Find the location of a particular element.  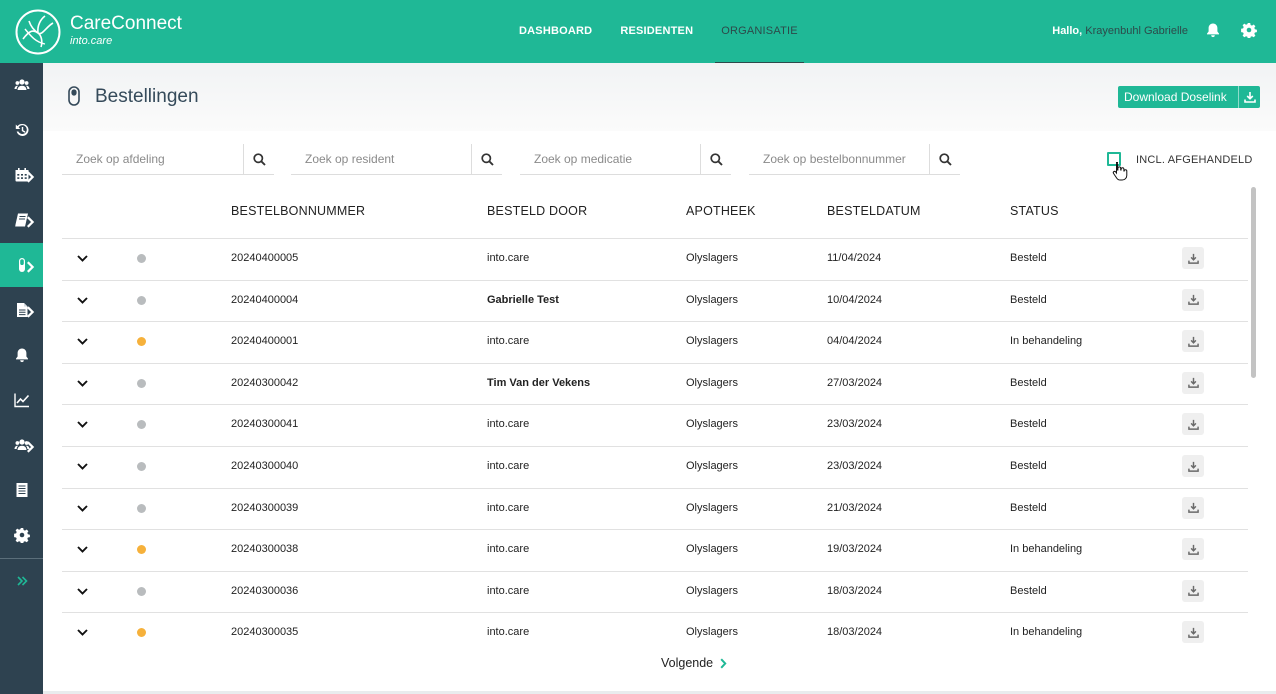

col-apotheek: APOTHEEK is located at coordinates (721, 211).